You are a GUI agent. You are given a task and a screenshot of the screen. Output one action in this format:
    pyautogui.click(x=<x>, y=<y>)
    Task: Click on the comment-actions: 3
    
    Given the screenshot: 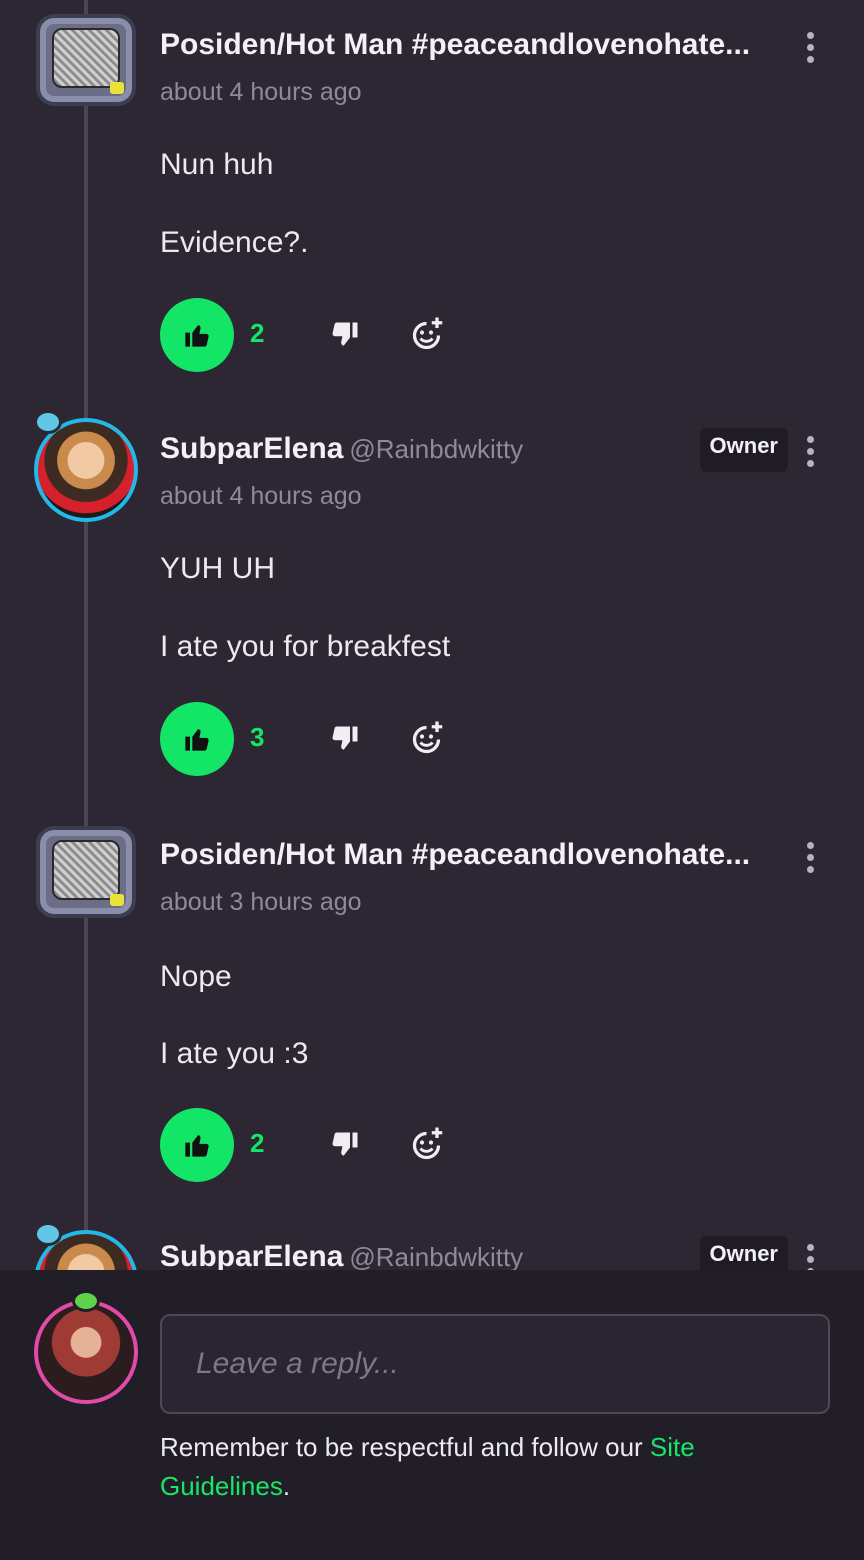 What is the action you would take?
    pyautogui.click(x=360, y=740)
    